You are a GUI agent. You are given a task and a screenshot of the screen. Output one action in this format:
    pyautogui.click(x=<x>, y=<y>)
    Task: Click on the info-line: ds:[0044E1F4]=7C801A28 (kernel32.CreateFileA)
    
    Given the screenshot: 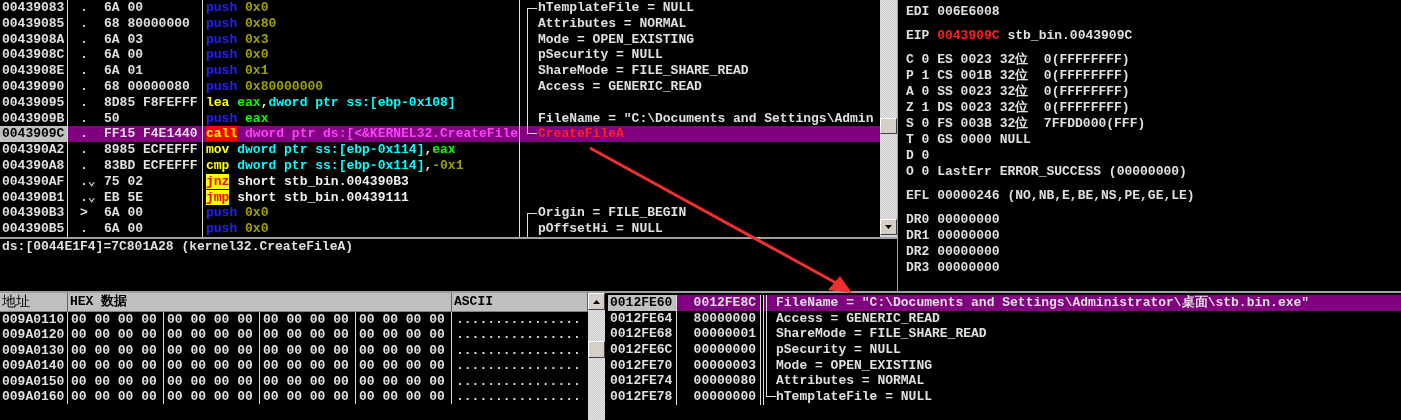 What is the action you would take?
    pyautogui.click(x=448, y=246)
    